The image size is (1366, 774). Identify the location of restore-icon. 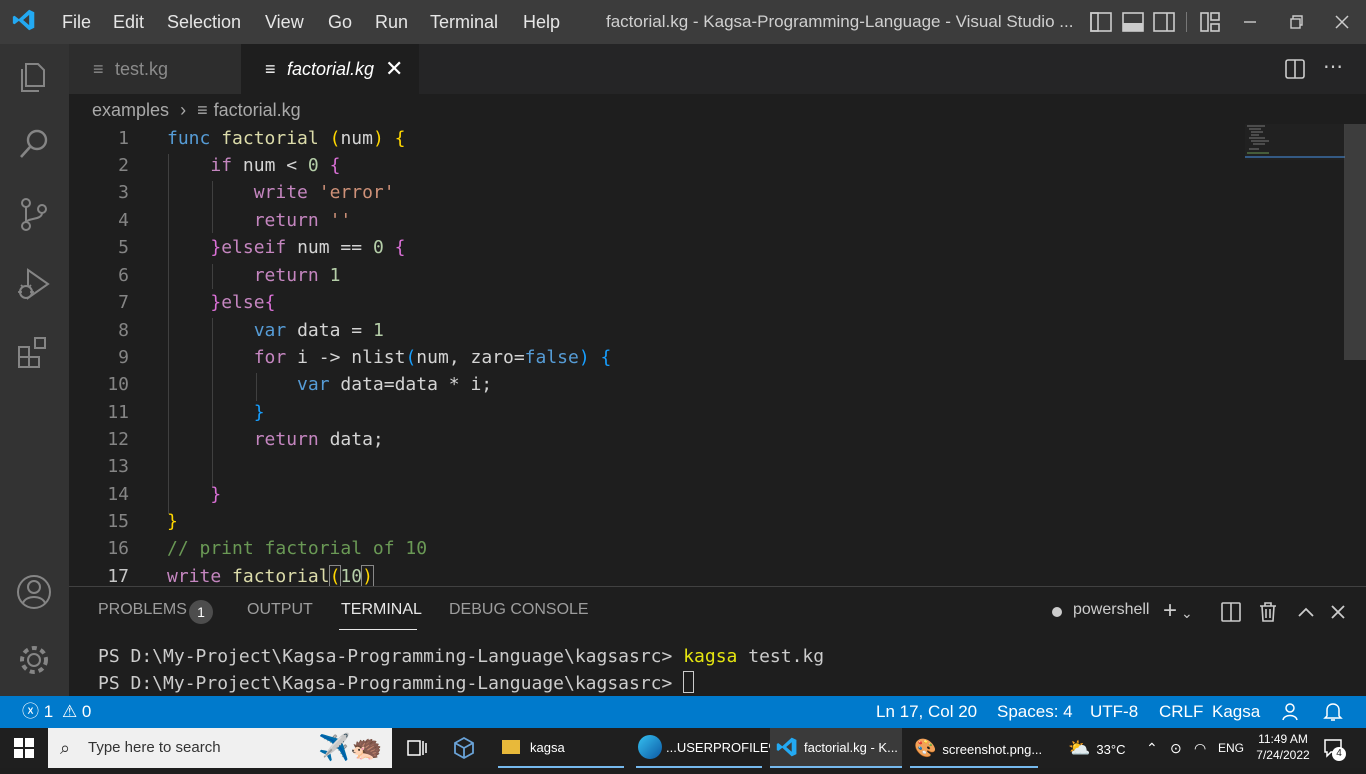
(1296, 22).